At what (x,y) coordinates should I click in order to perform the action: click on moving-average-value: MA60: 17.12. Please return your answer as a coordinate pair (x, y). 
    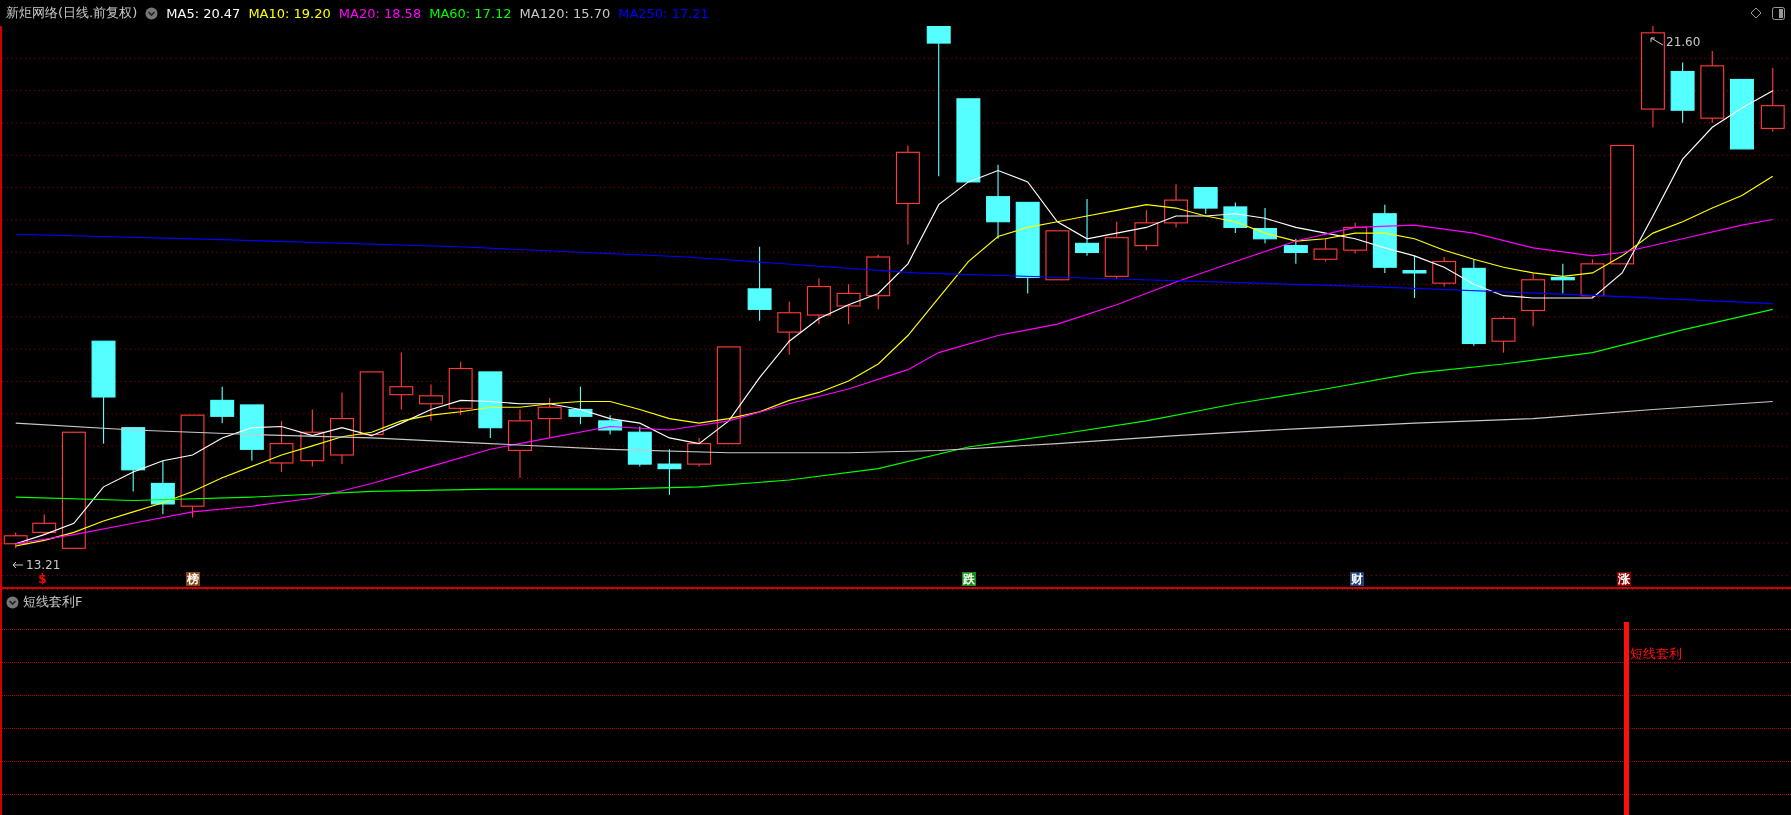
    Looking at the image, I should click on (470, 13).